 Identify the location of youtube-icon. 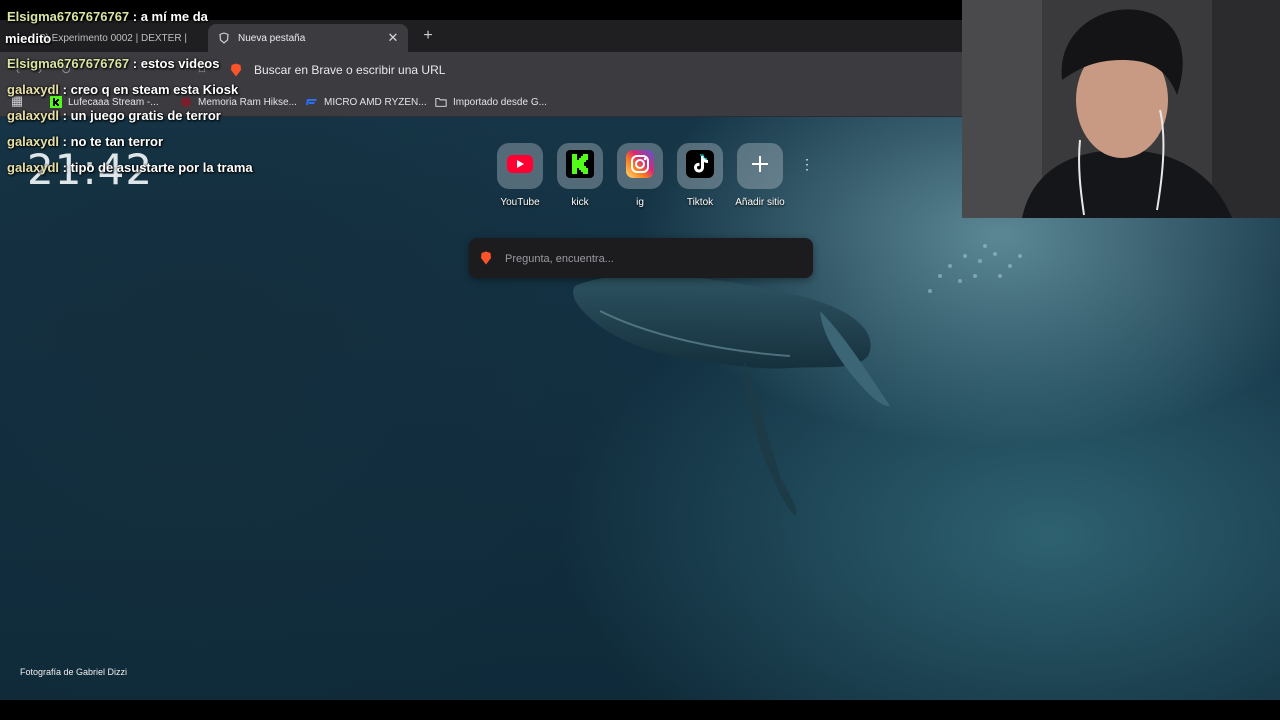
(520, 166).